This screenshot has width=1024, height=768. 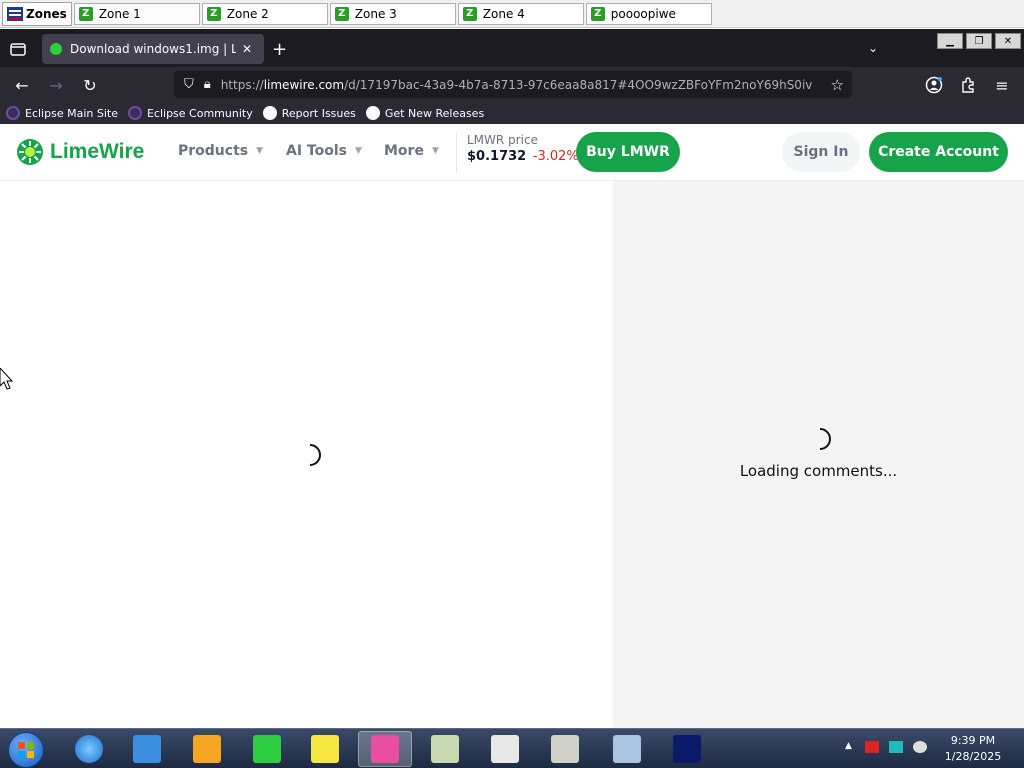 What do you see at coordinates (247, 13) in the screenshot?
I see `zone-tab-label: Zone 2` at bounding box center [247, 13].